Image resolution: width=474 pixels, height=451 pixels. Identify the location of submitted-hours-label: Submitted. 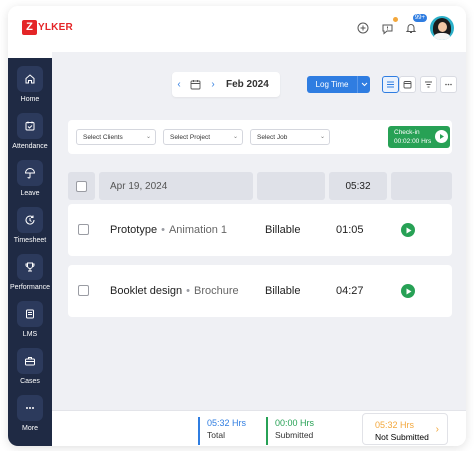
(294, 435).